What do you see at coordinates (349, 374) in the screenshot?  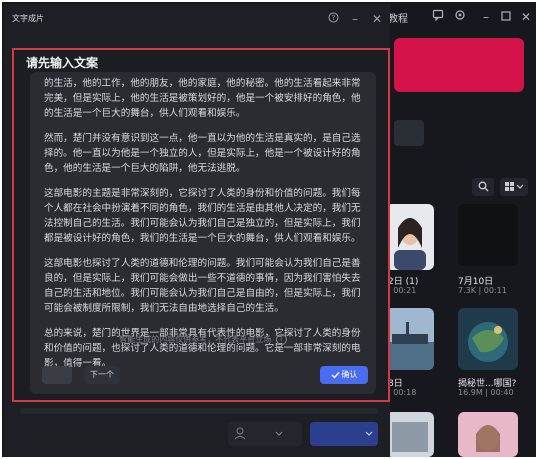 I see `confirm-label: 确认` at bounding box center [349, 374].